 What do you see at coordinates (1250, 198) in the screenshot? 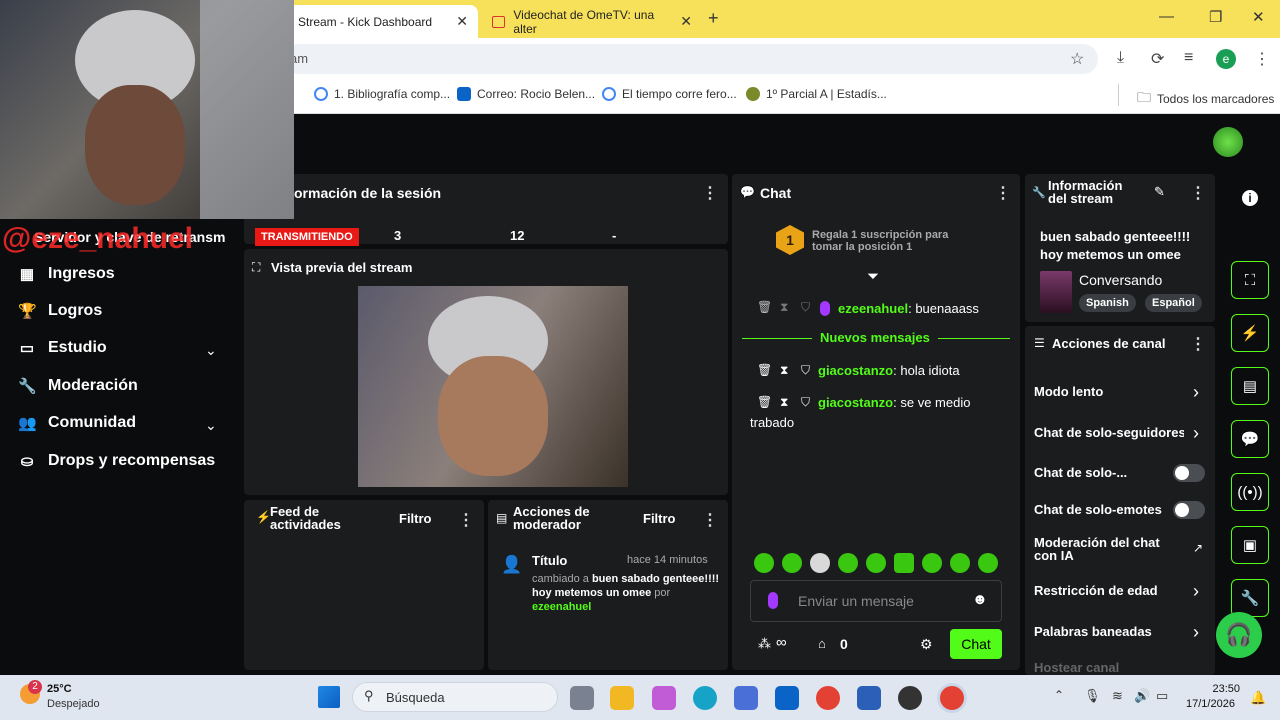
I see `info-icon: i` at bounding box center [1250, 198].